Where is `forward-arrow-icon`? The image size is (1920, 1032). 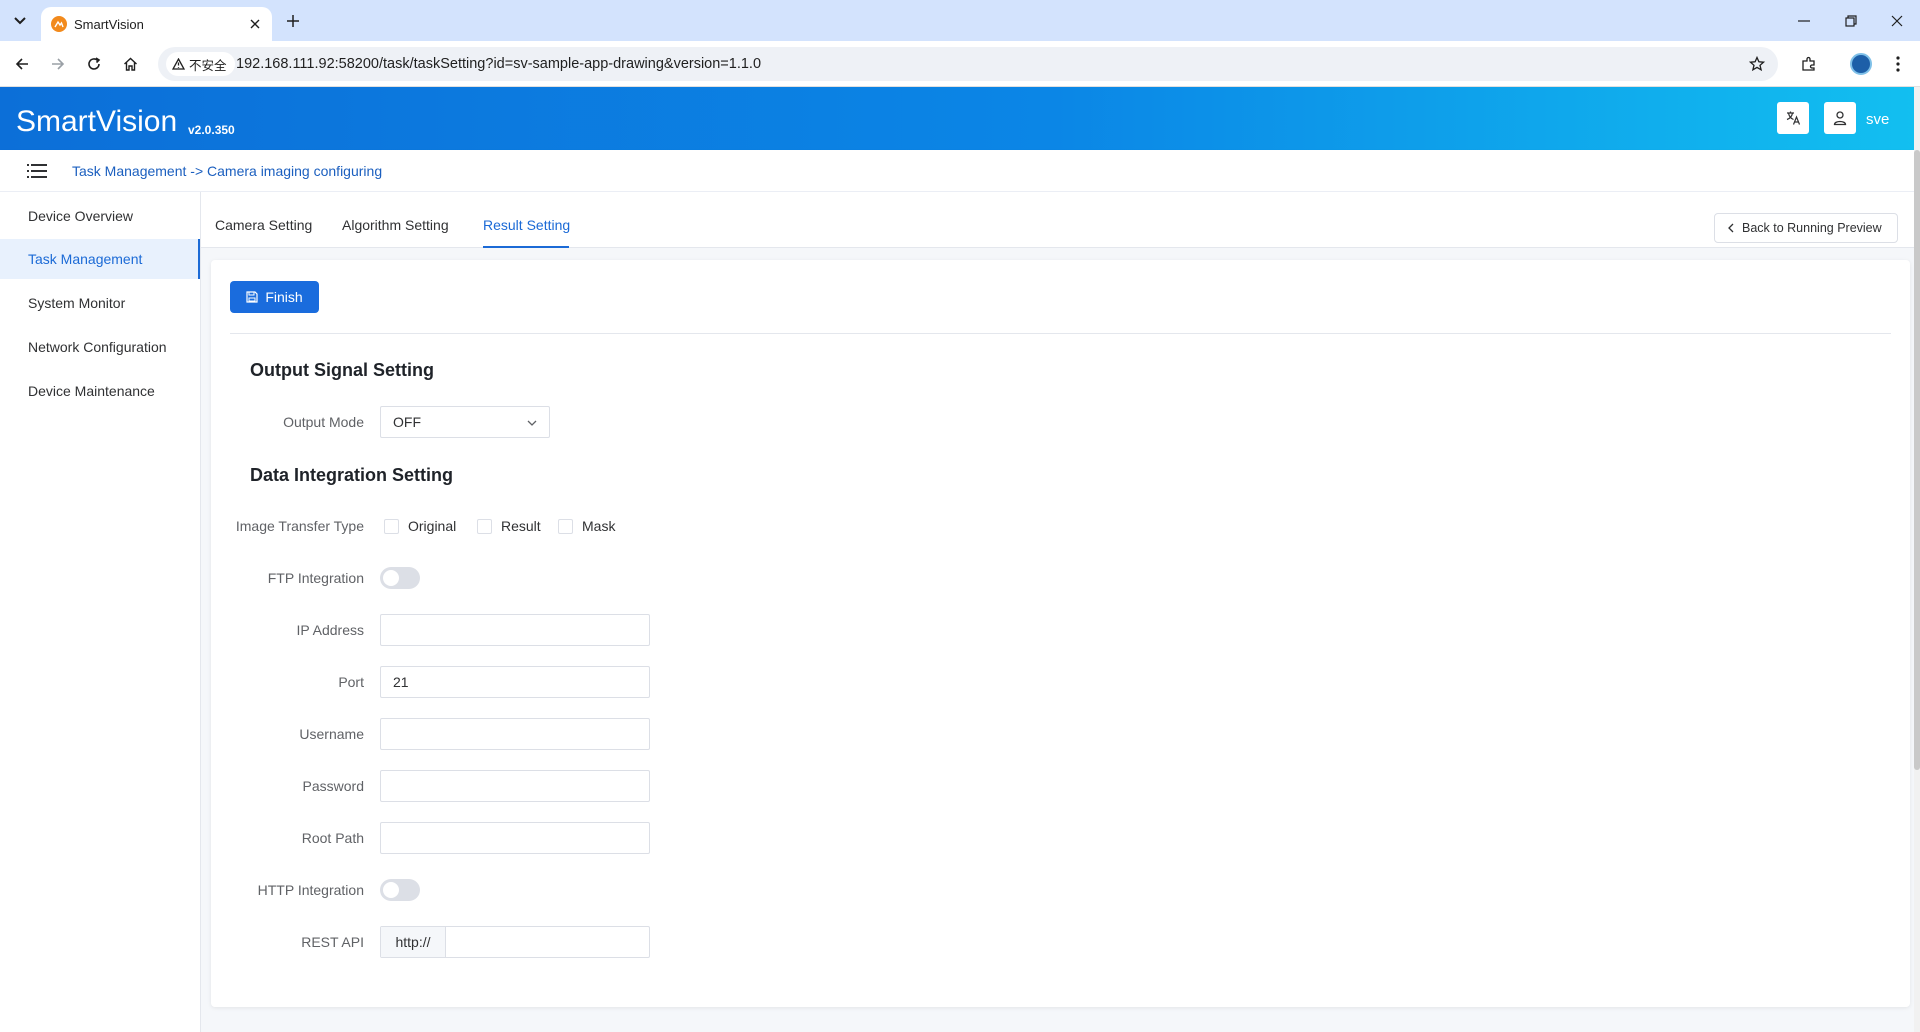 forward-arrow-icon is located at coordinates (58, 64).